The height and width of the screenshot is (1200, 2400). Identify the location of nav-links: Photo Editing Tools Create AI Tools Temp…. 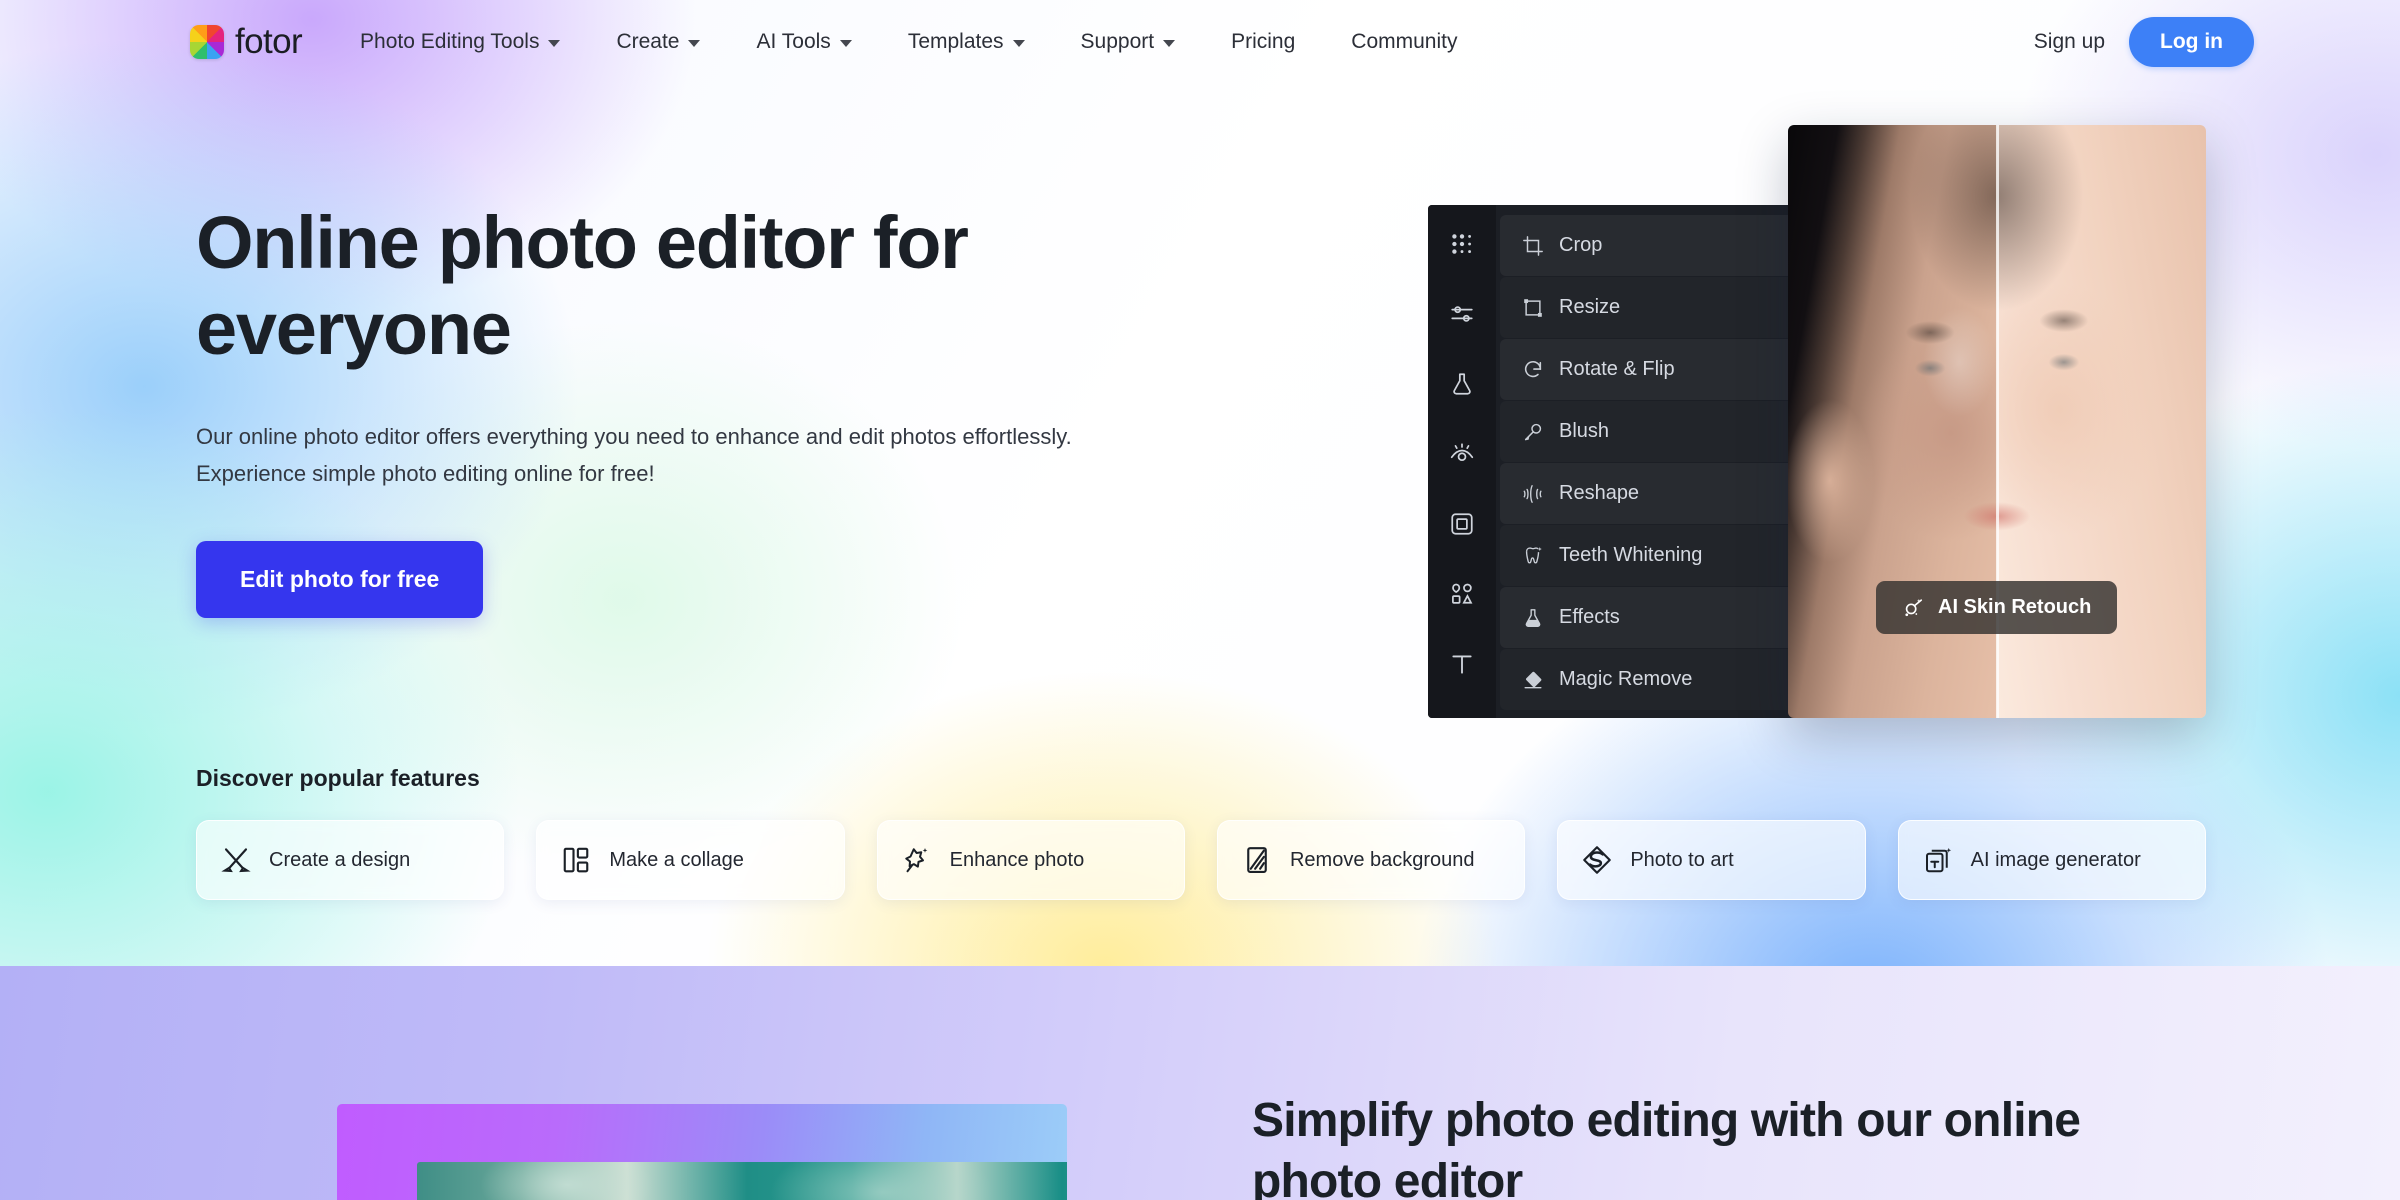
(908, 42).